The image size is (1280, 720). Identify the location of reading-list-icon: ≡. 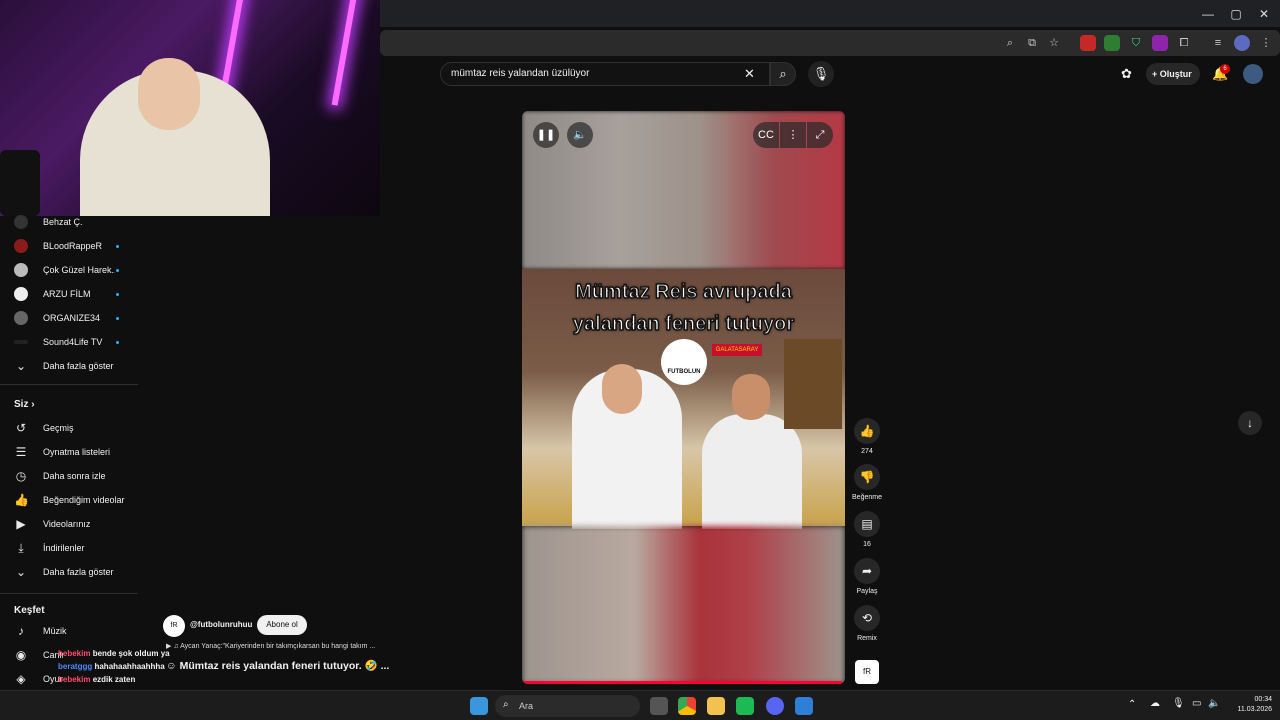
(1218, 43).